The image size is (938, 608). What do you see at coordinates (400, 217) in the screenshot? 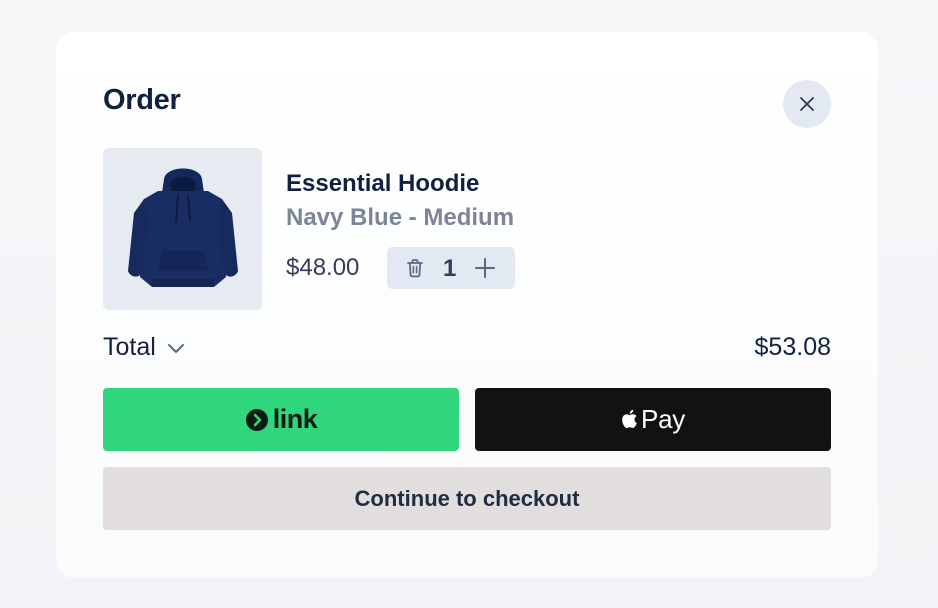
I see `product-variant: Navy Blue - Medium` at bounding box center [400, 217].